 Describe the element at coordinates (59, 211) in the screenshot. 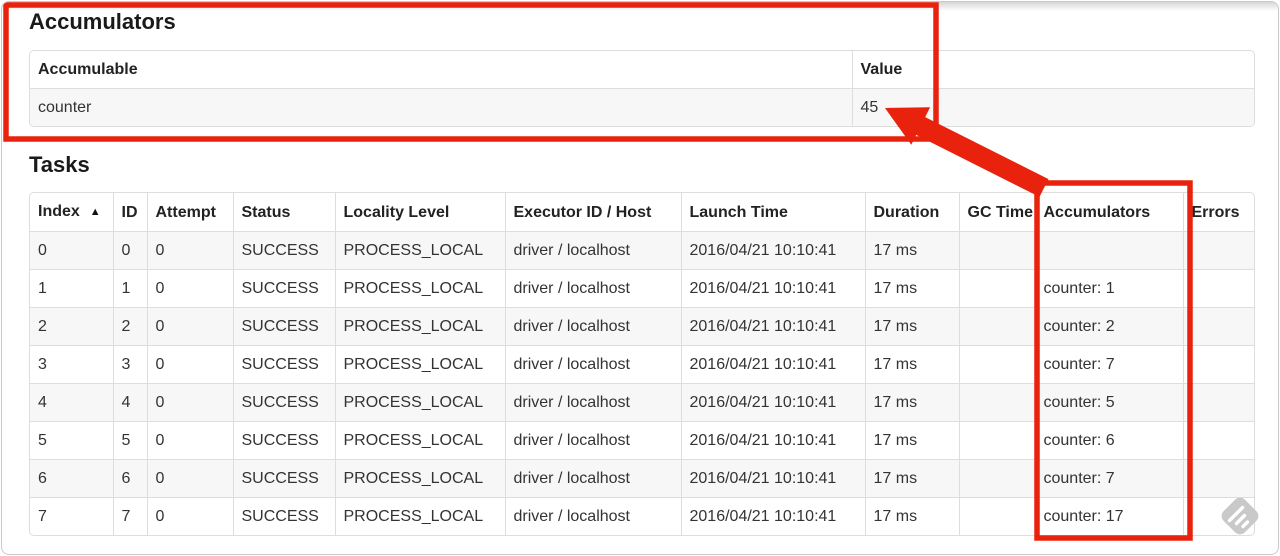

I see `column-header-index-label: Index` at that location.